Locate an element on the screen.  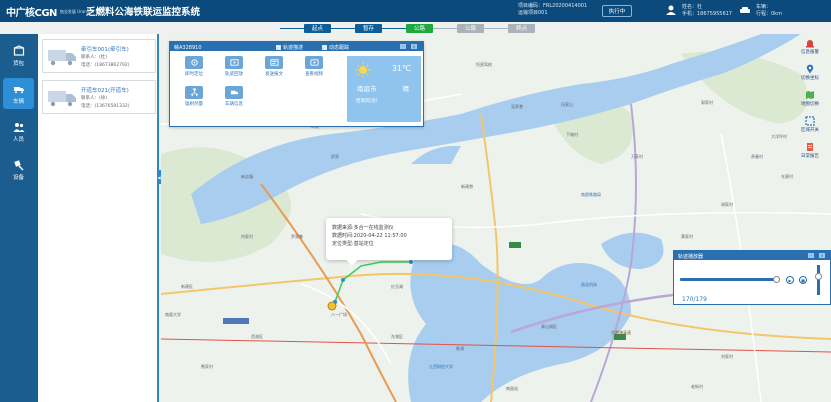
popup-source: 数据来源:多合一在线监测仪 is located at coordinates (363, 228).